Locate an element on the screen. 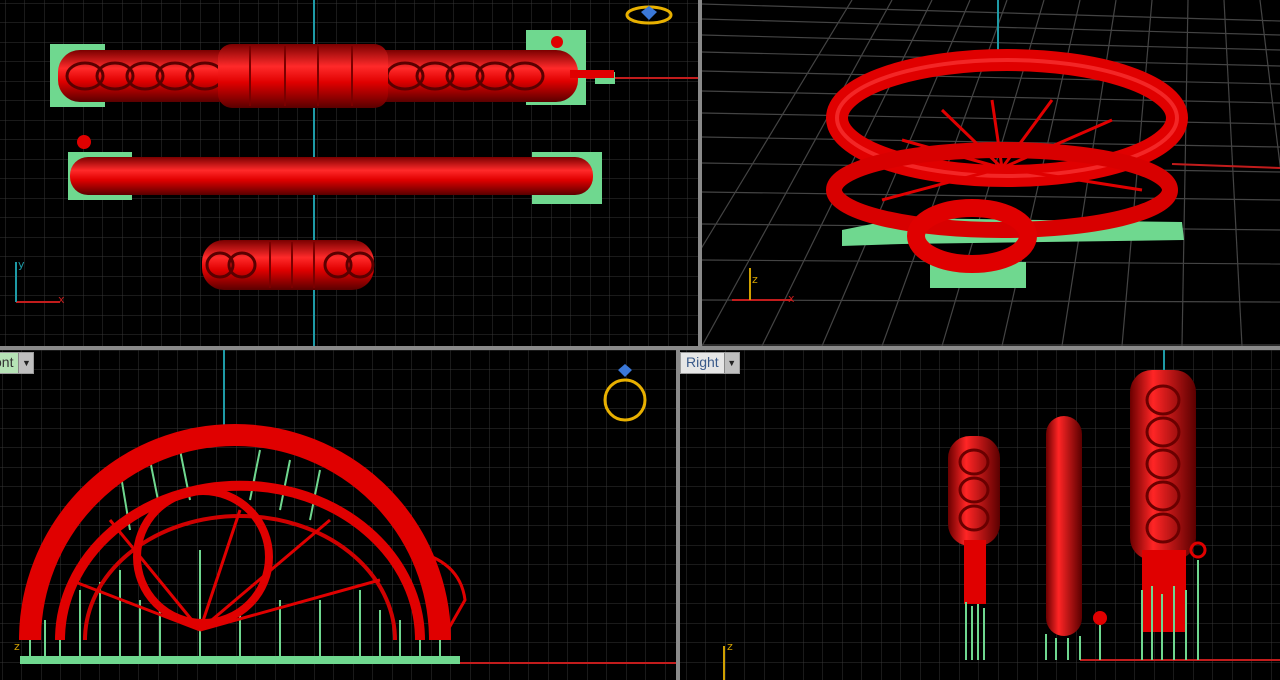  chain-profile-large is located at coordinates (1163, 465).